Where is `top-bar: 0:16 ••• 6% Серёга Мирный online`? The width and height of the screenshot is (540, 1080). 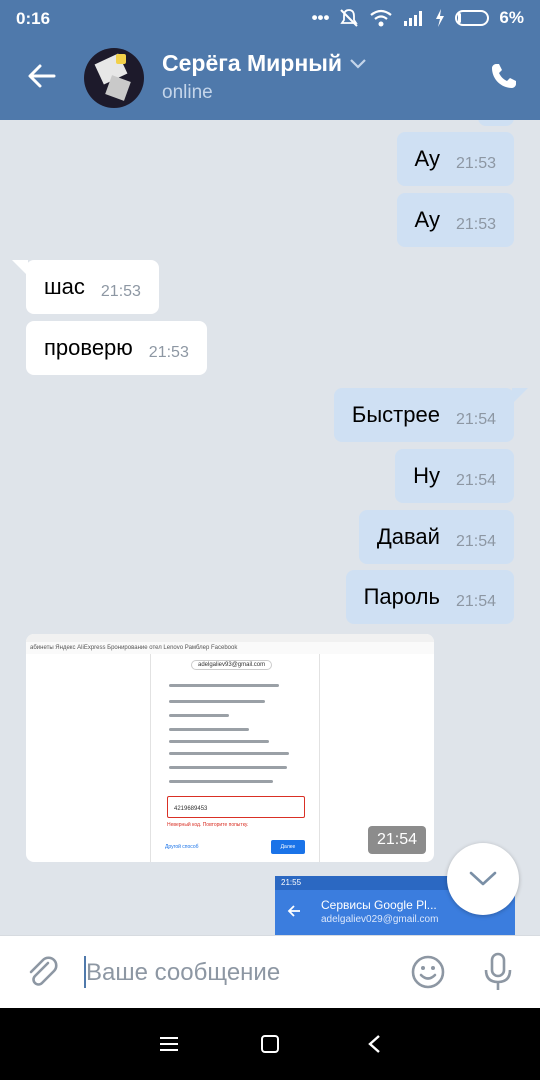 top-bar: 0:16 ••• 6% Серёга Мирный online is located at coordinates (270, 60).